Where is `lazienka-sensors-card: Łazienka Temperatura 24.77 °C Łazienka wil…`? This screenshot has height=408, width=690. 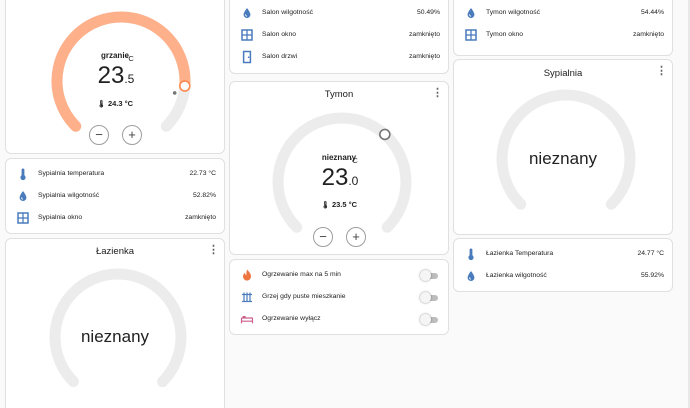 lazienka-sensors-card: Łazienka Temperatura 24.77 °C Łazienka wil… is located at coordinates (563, 265).